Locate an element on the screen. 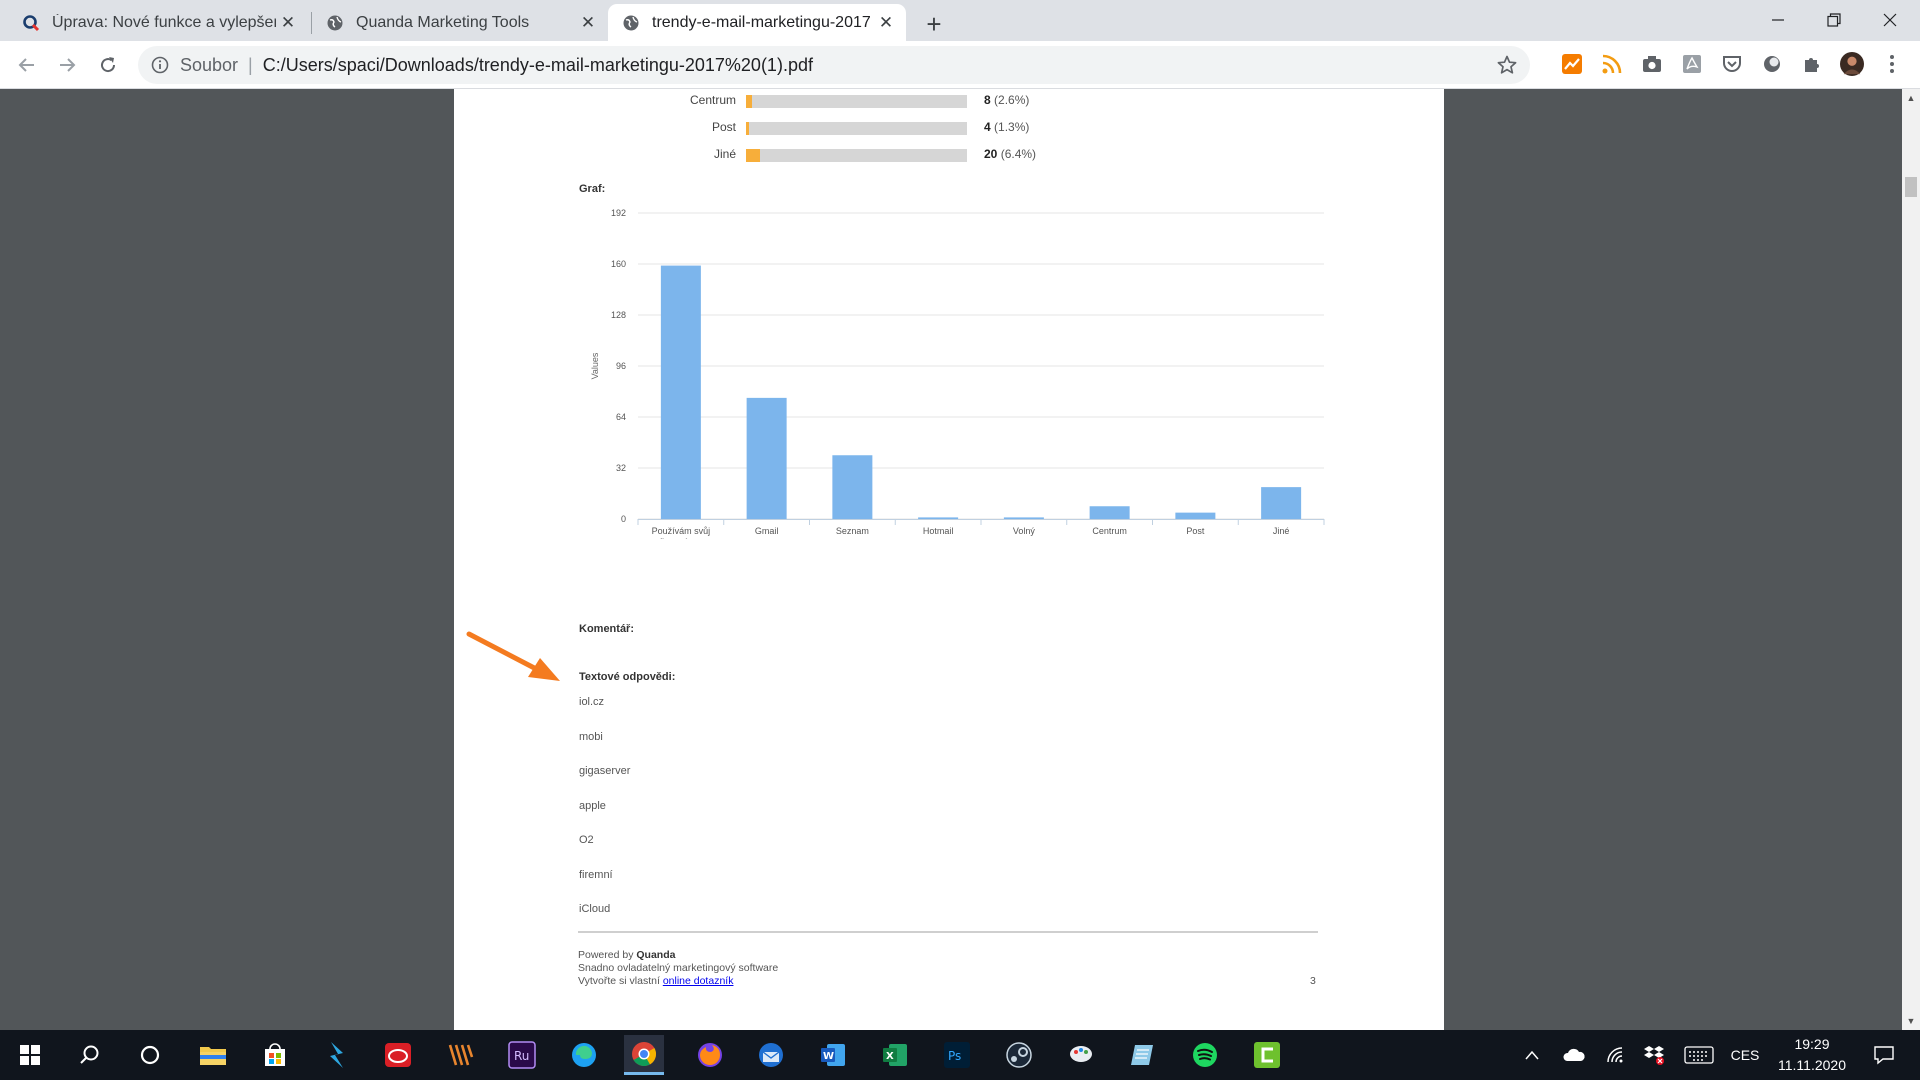 Image resolution: width=1920 pixels, height=1080 pixels. scroll-up-arrow-icon: ▲ is located at coordinates (1911, 98).